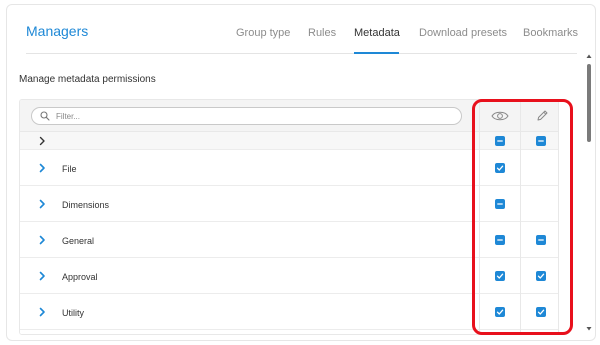 The image size is (600, 345). I want to click on filter-field, so click(246, 116).